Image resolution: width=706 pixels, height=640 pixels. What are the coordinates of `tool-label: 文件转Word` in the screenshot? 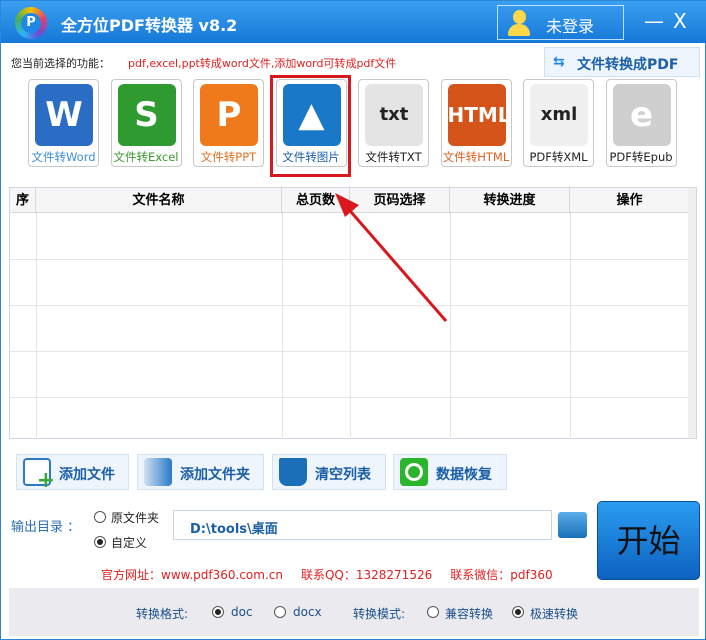 It's located at (63, 157).